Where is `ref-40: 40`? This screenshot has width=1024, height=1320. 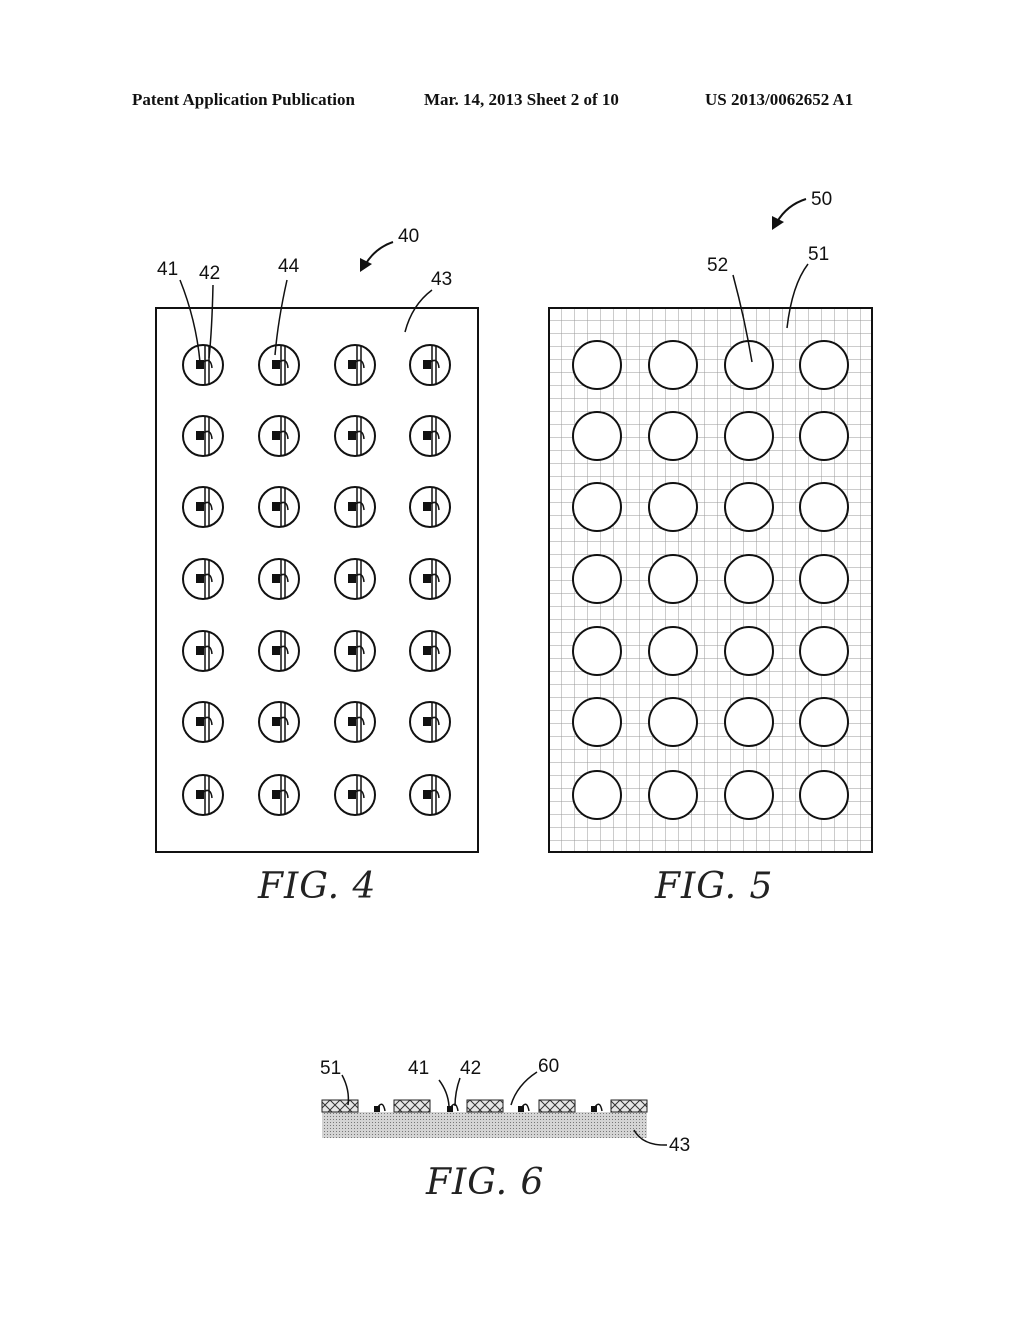
ref-40: 40 is located at coordinates (408, 236).